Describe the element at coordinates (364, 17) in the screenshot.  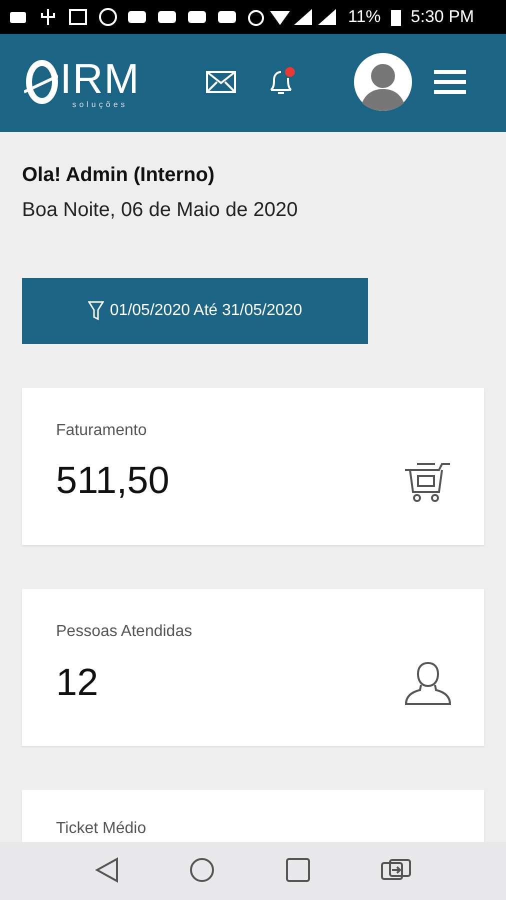
I see `battery-percent: 11%` at that location.